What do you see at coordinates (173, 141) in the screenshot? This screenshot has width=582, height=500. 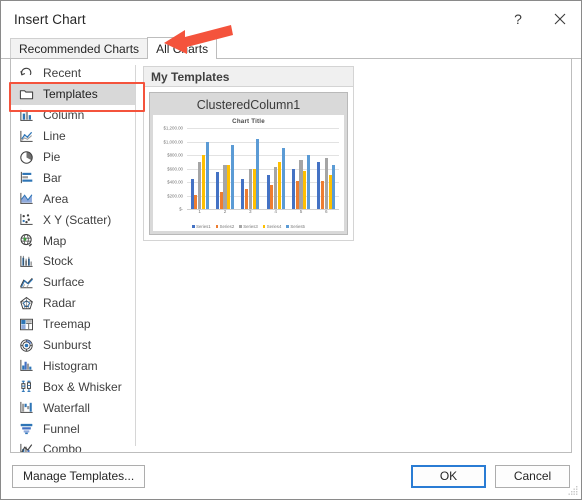 I see `chart-y-tick-label: $1,000.00` at bounding box center [173, 141].